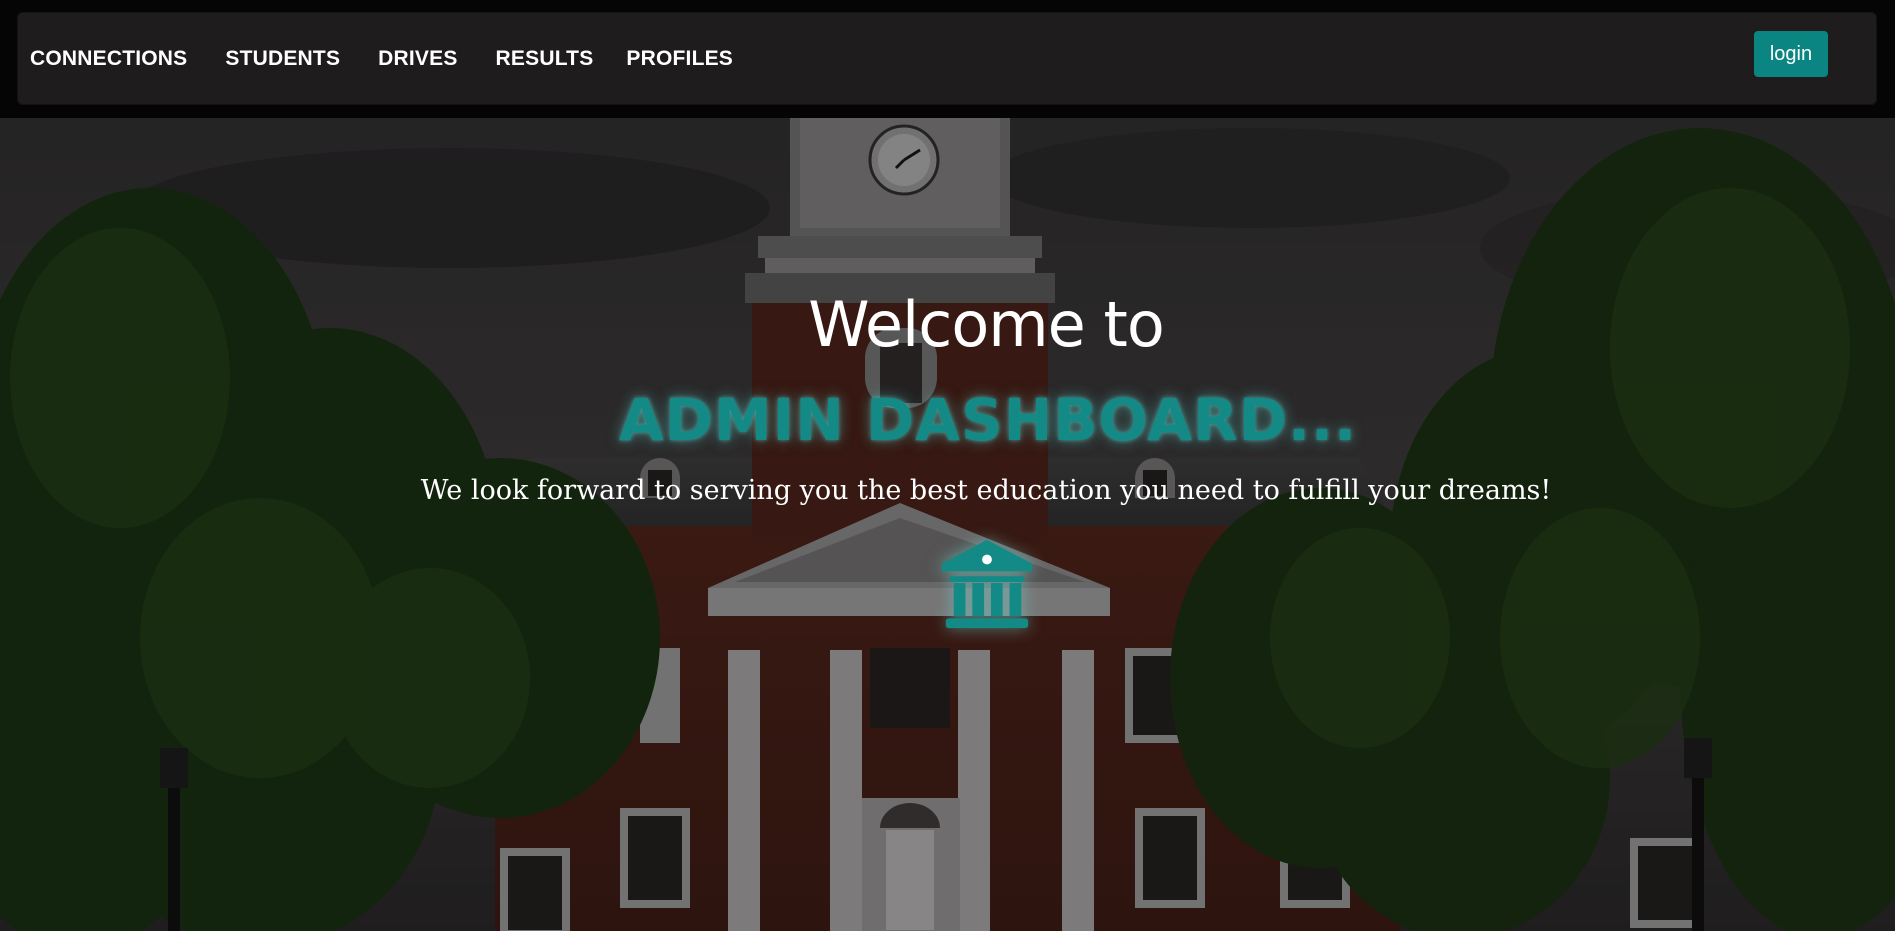 Image resolution: width=1895 pixels, height=931 pixels. I want to click on welcome-heading: Welcome to, so click(986, 324).